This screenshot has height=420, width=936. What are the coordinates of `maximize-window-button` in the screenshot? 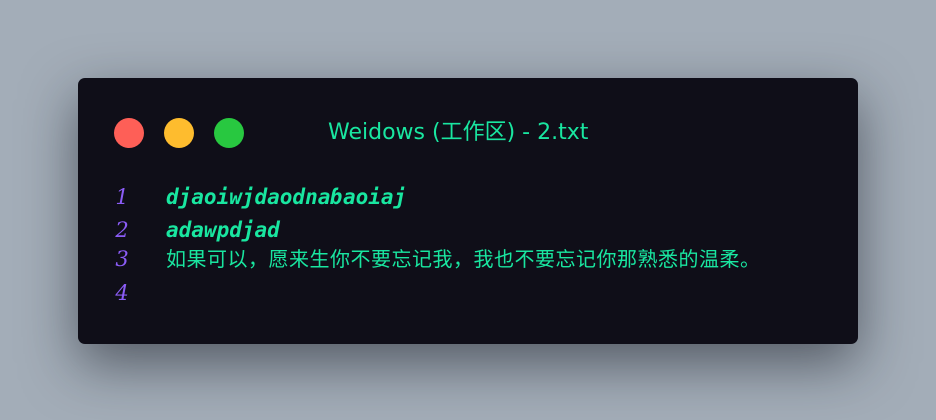 It's located at (229, 133).